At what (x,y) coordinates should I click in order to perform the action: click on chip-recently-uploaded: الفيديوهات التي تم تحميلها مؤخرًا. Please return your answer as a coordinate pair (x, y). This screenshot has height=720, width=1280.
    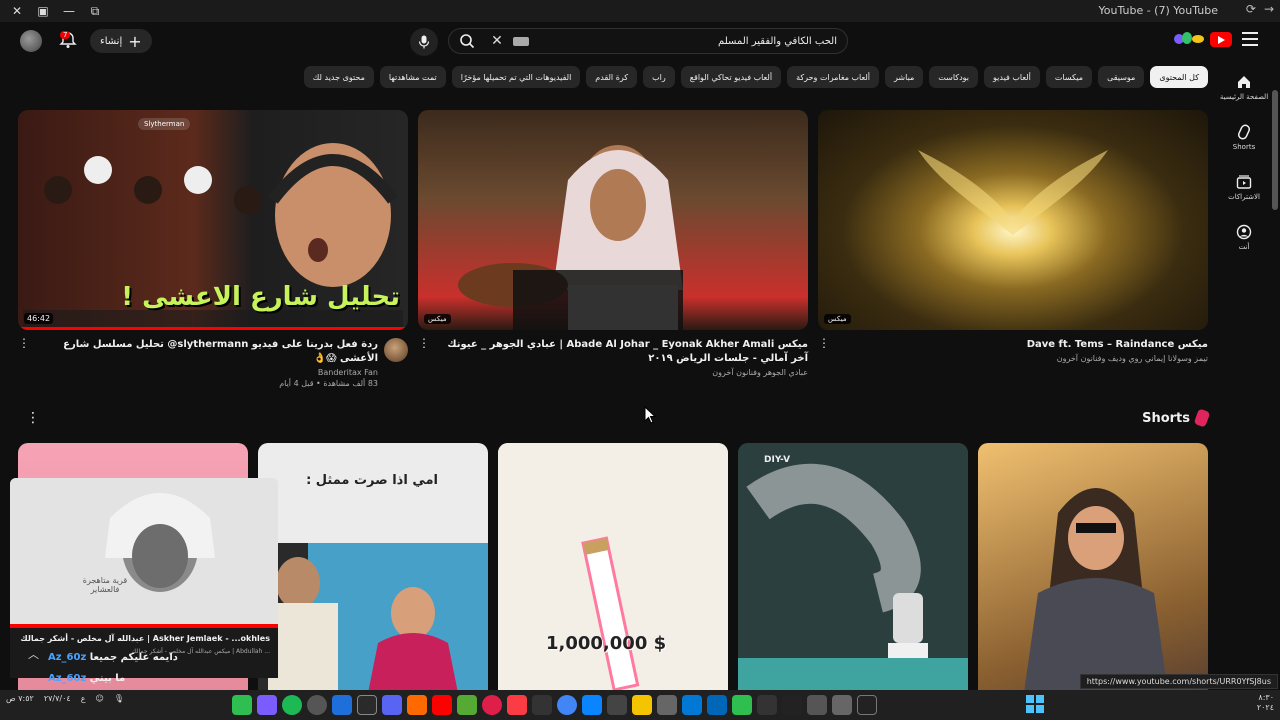
    Looking at the image, I should click on (516, 77).